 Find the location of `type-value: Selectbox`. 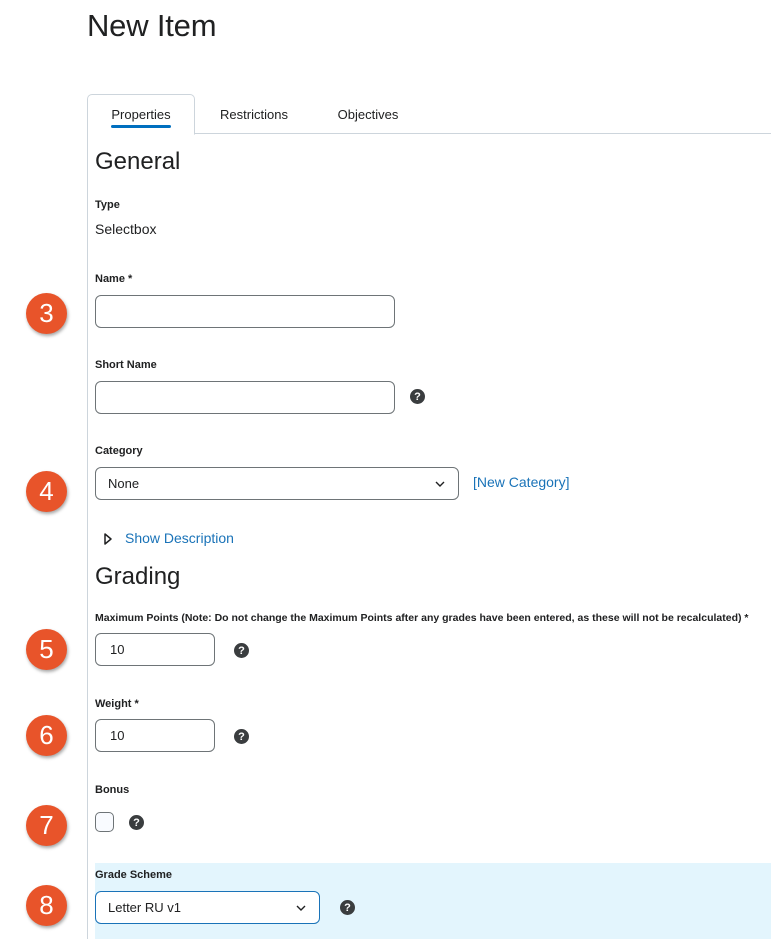

type-value: Selectbox is located at coordinates (126, 229).